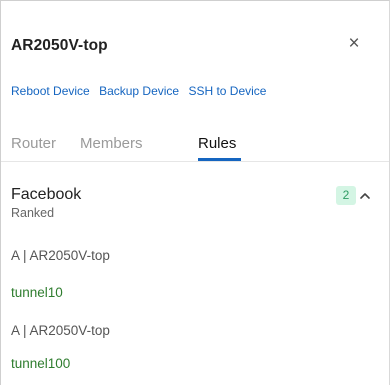 This screenshot has height=385, width=392. Describe the element at coordinates (33, 143) in the screenshot. I see `tab-router: Router` at that location.